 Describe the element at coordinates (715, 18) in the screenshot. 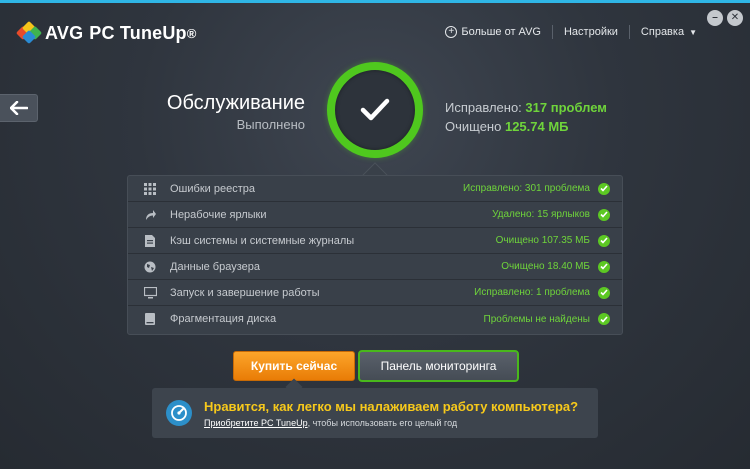

I see `minimize-button: –` at that location.